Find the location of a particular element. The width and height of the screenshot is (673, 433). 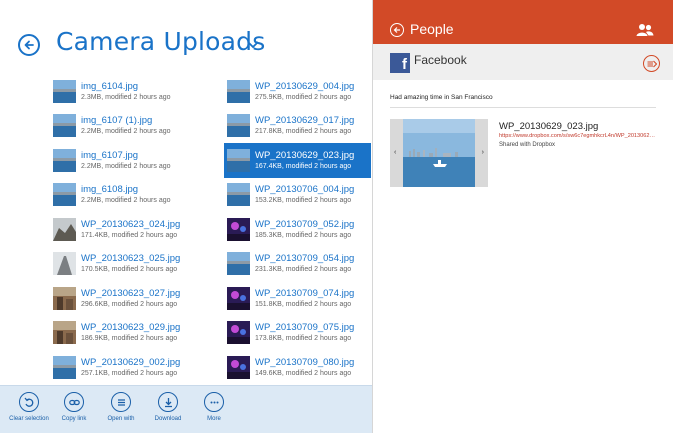

chevron-down-icon is located at coordinates (253, 45).